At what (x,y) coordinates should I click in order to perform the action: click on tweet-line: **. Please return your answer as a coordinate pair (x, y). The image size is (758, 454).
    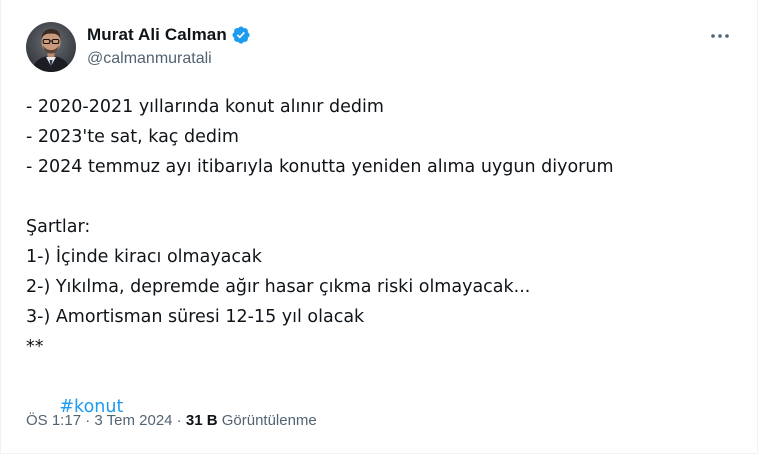
    Looking at the image, I should click on (35, 347).